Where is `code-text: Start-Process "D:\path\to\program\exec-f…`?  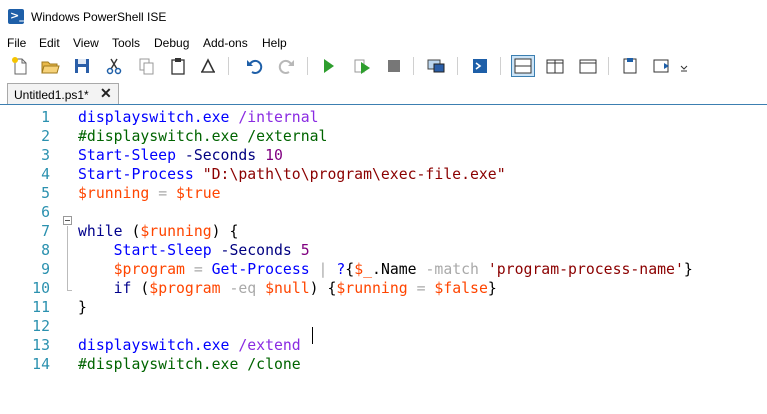 code-text: Start-Process "D:\path\to\program\exec-f… is located at coordinates (292, 174).